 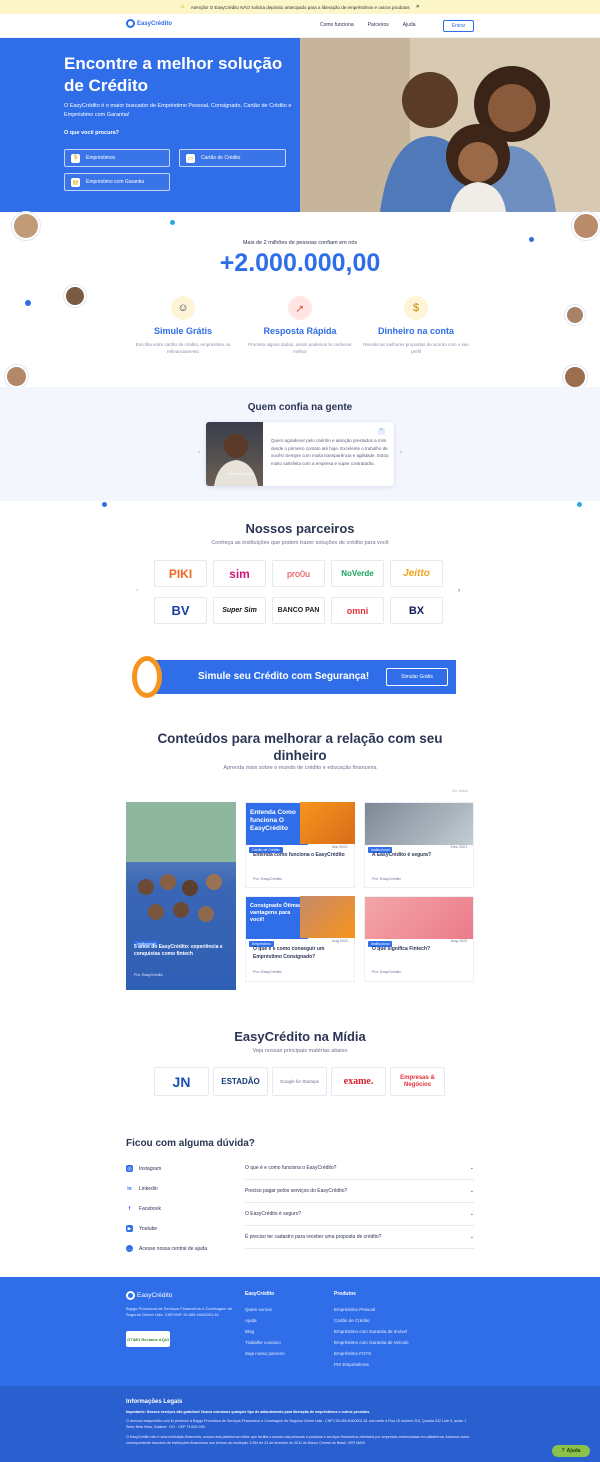 I want to click on partner-logo-piki: PIKI, so click(x=180, y=573).